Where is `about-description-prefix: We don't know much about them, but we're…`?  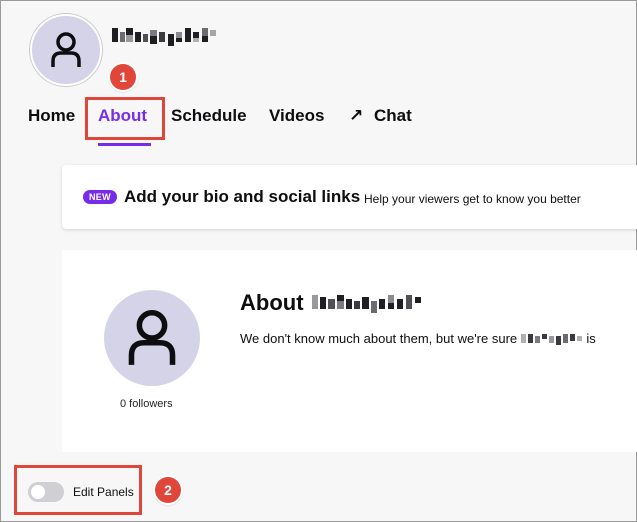
about-description-prefix: We don't know much about them, but we're… is located at coordinates (379, 338).